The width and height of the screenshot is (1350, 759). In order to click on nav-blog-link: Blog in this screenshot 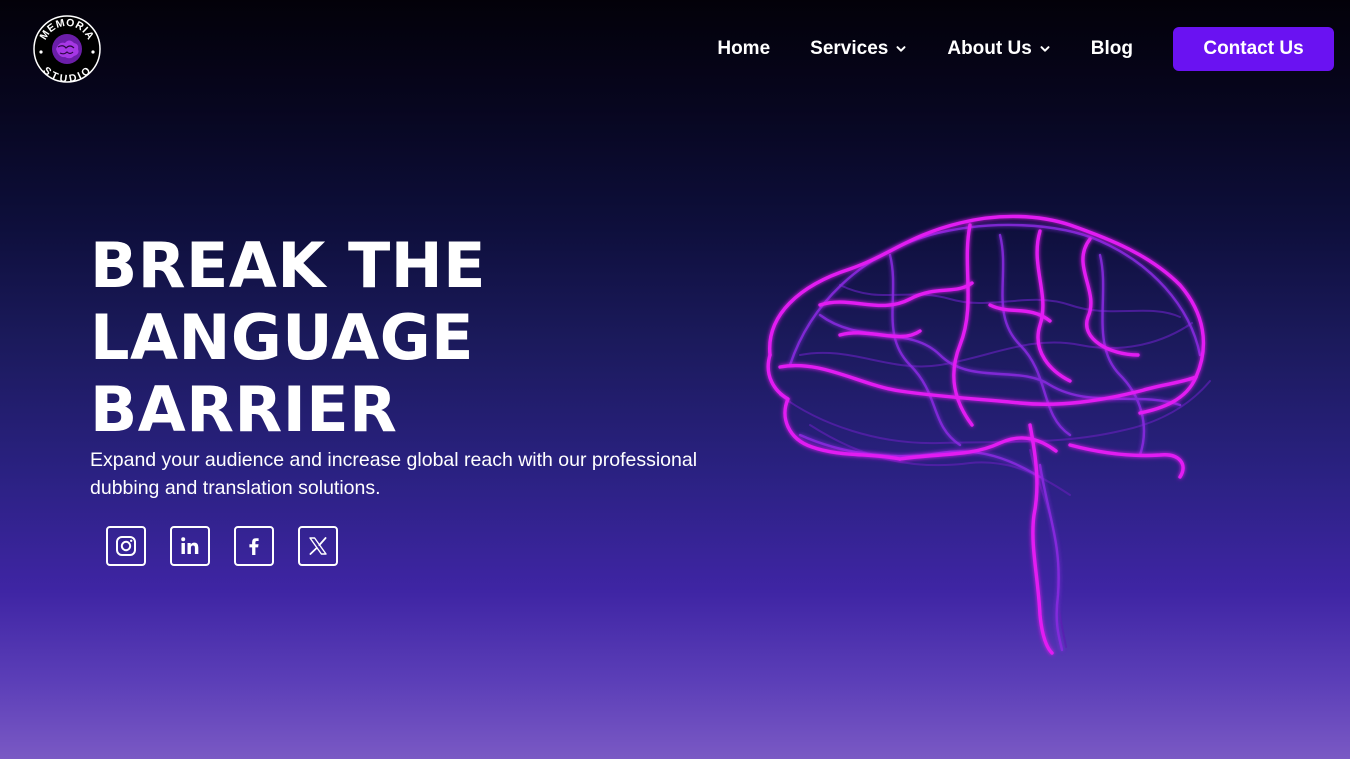, I will do `click(1112, 49)`.